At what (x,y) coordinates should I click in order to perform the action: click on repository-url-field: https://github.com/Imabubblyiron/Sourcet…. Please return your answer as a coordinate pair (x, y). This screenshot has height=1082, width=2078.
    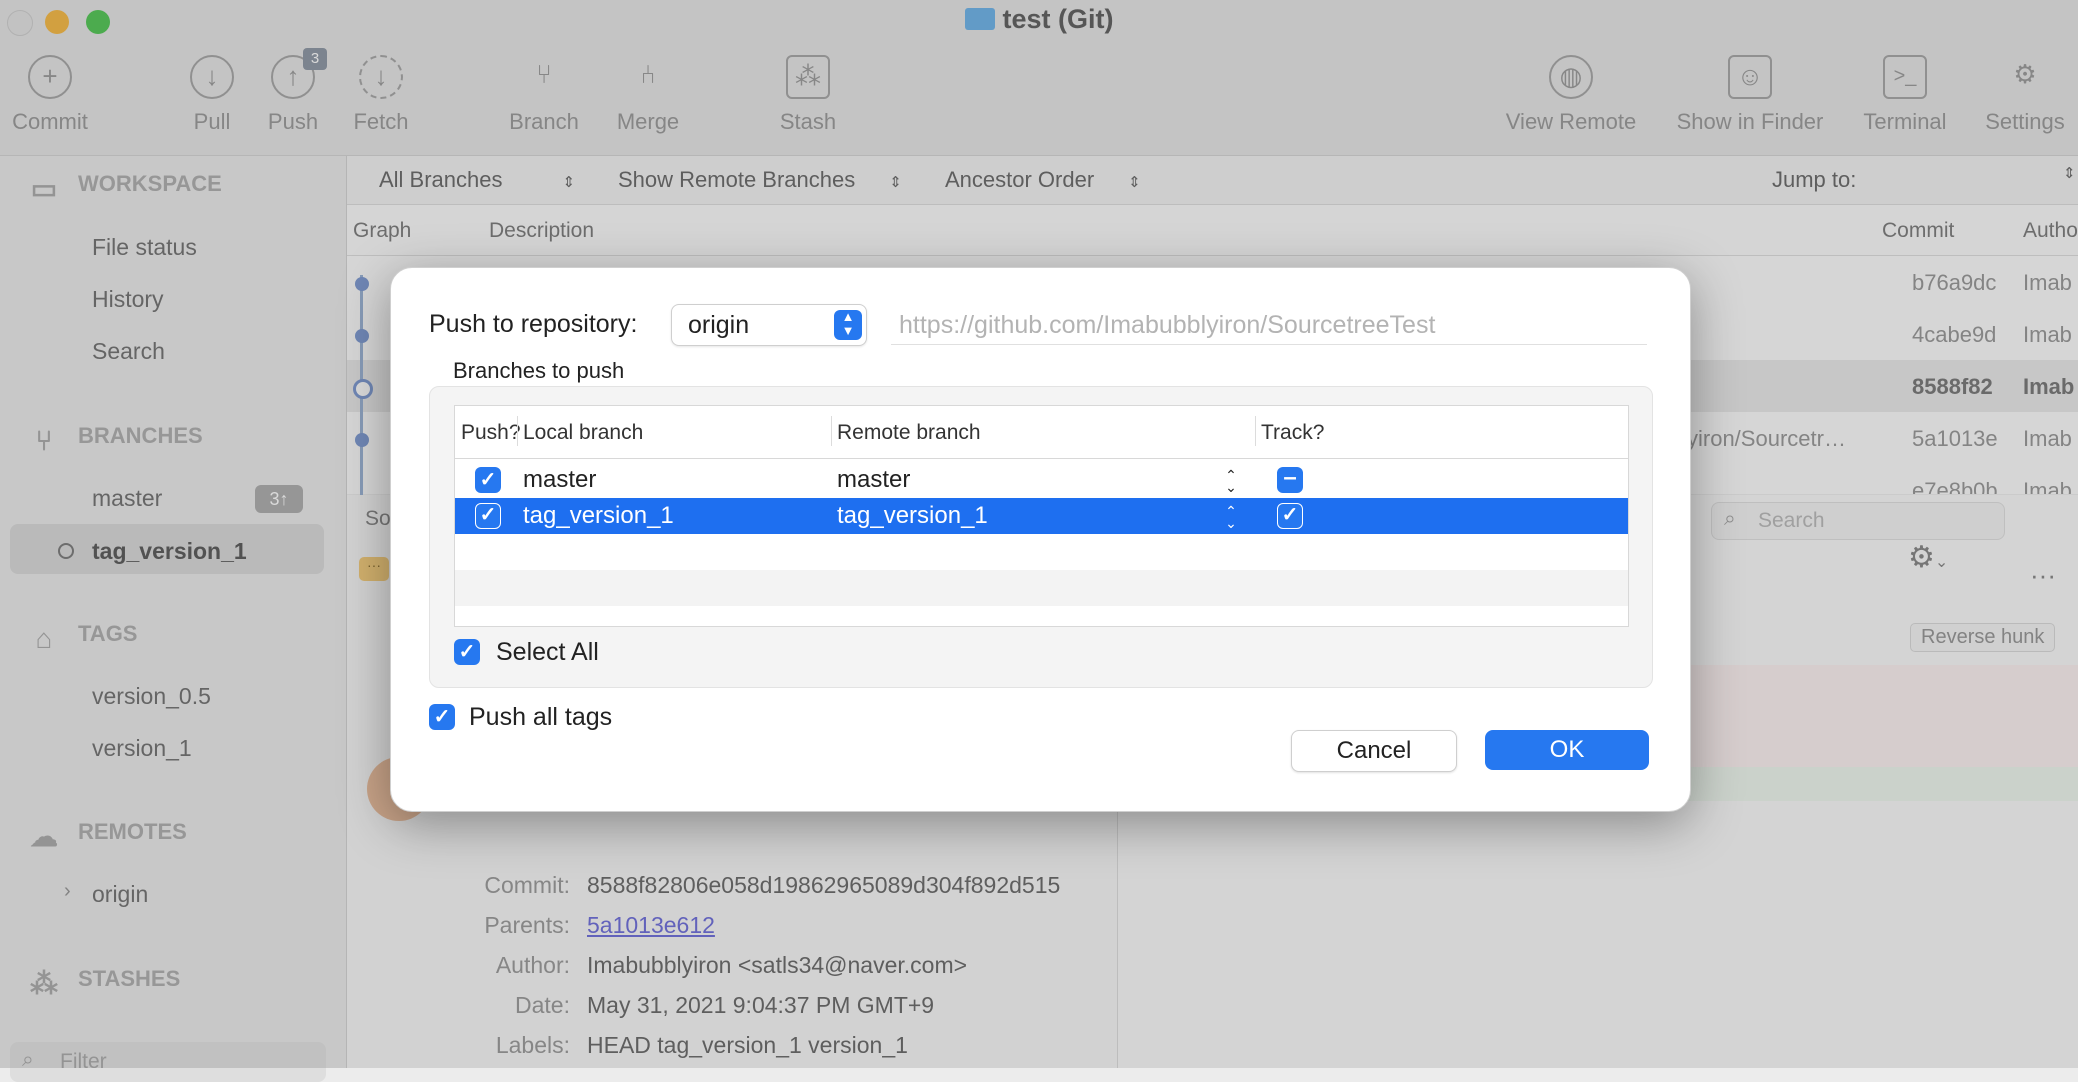
    Looking at the image, I should click on (1269, 325).